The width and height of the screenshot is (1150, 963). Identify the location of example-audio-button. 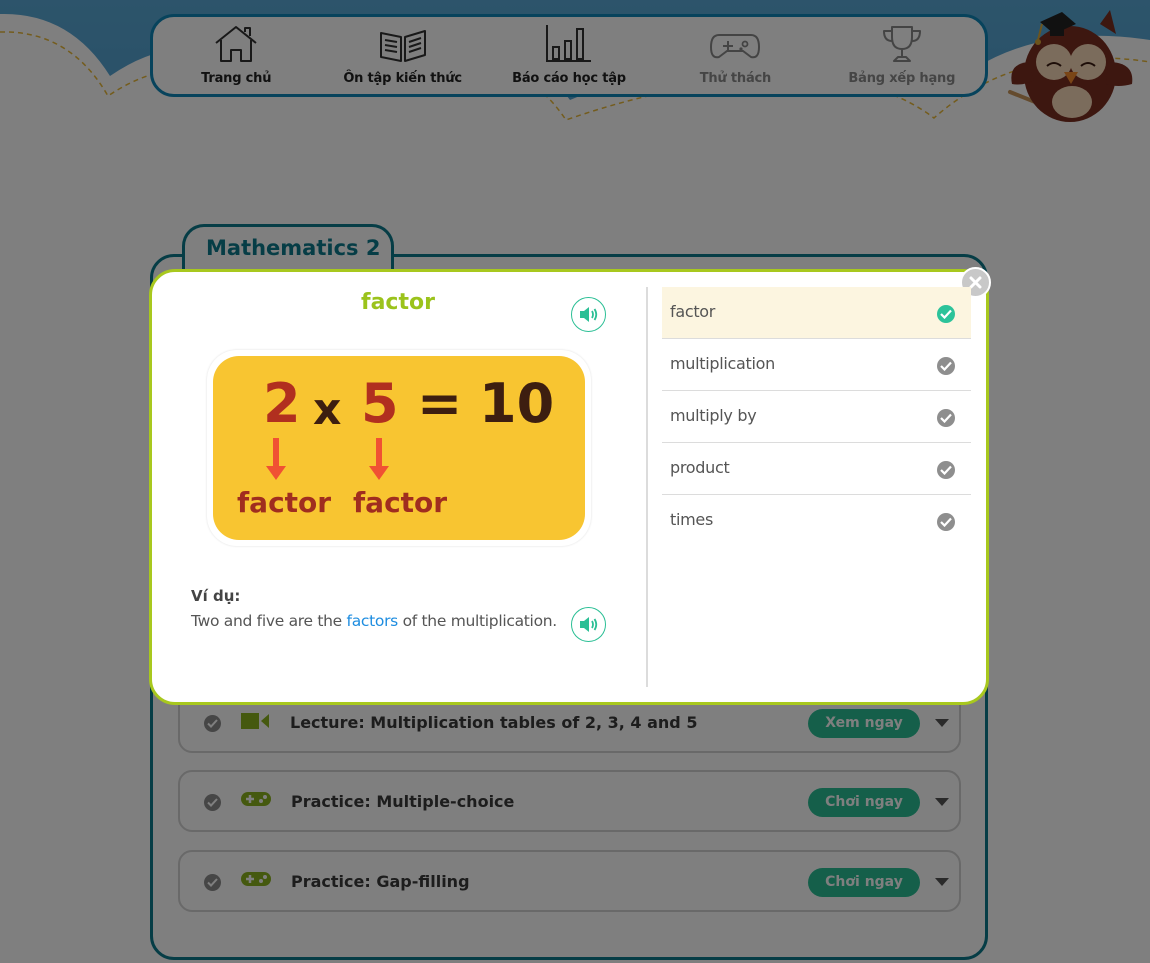
(588, 624).